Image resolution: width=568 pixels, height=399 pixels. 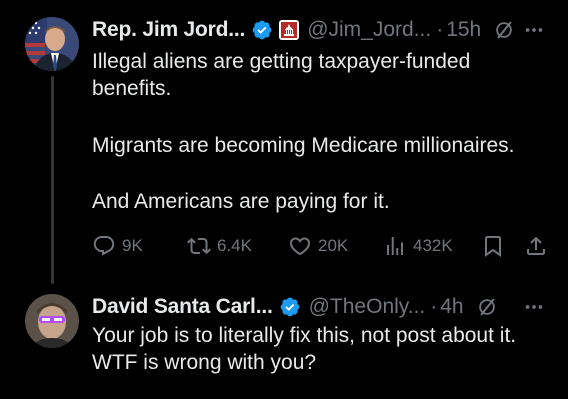 I want to click on views-count: 432K, so click(x=433, y=245).